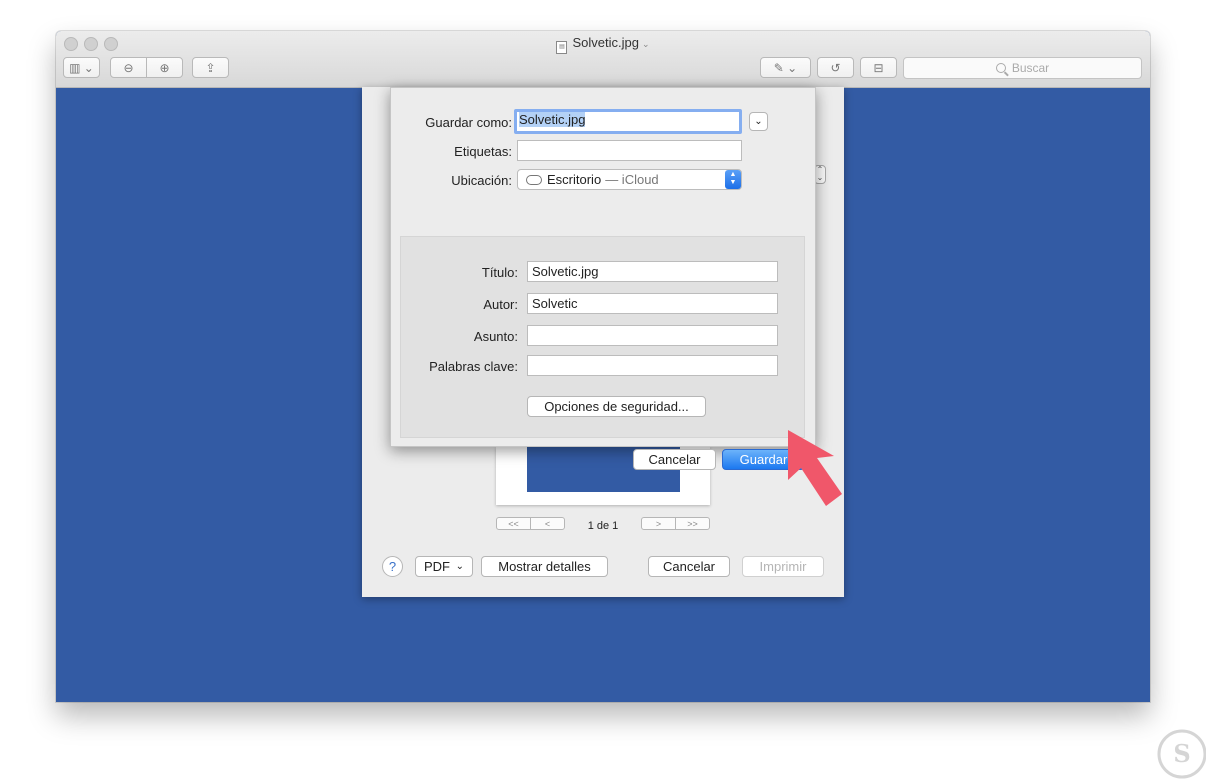 The height and width of the screenshot is (782, 1206). I want to click on location-popup: Escritorio — iCloud ▲ ▼, so click(629, 179).